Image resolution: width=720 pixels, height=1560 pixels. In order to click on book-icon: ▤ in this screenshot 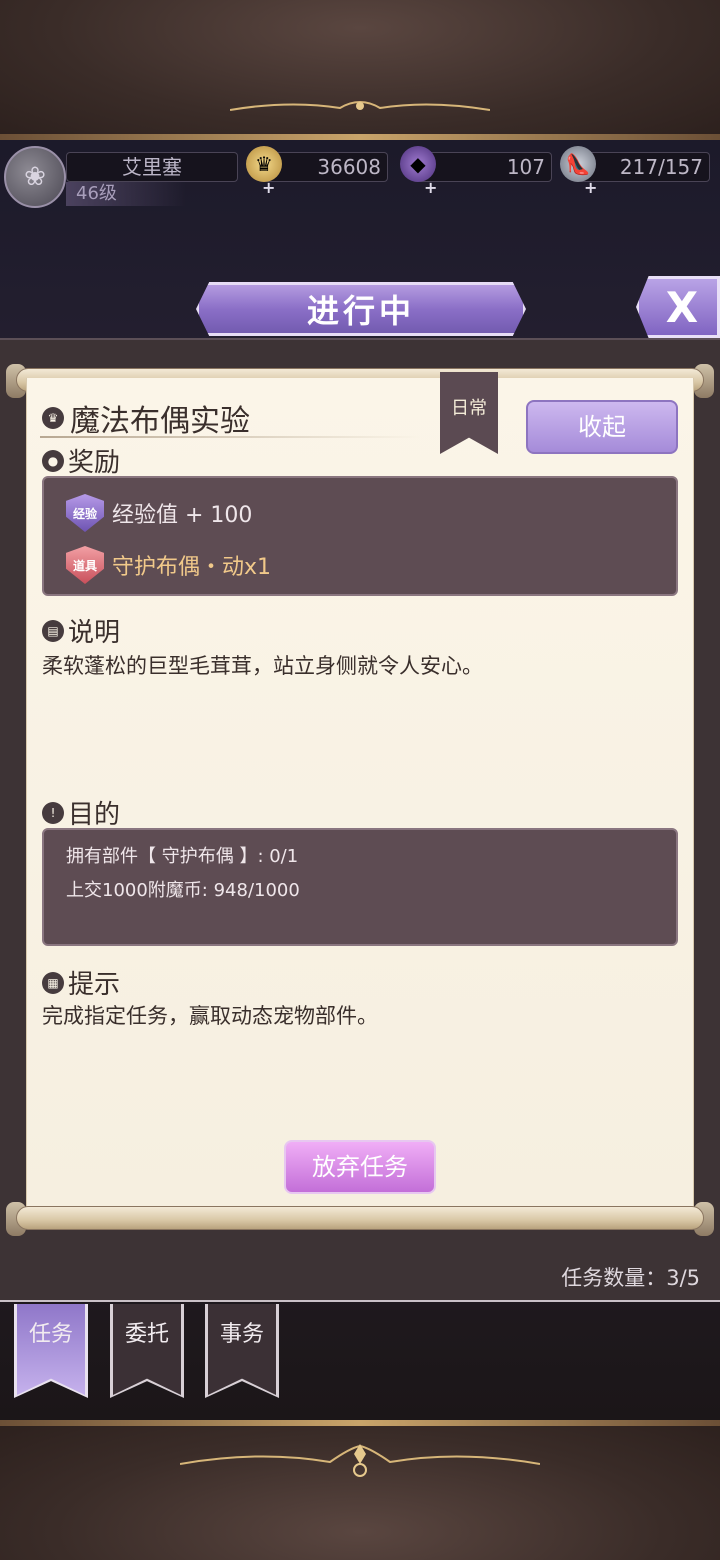, I will do `click(53, 630)`.